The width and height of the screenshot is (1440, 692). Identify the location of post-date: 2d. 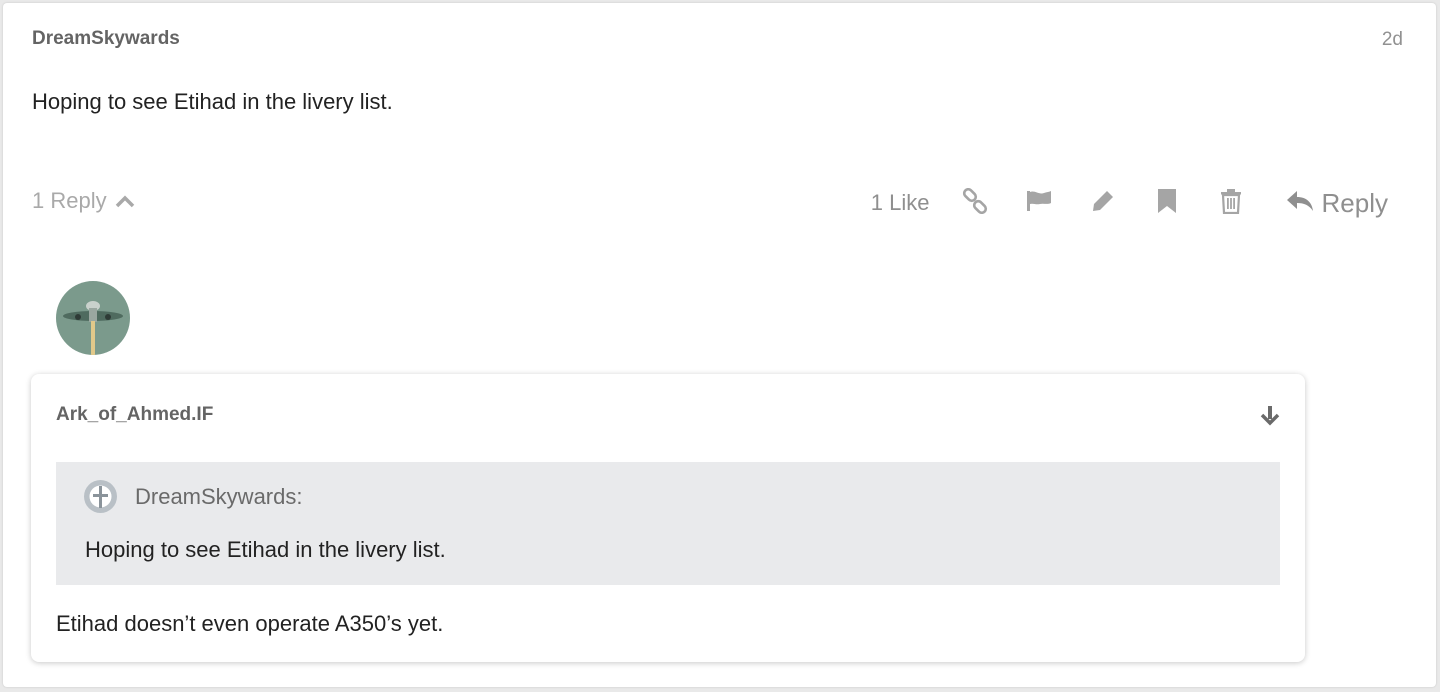
(1392, 40).